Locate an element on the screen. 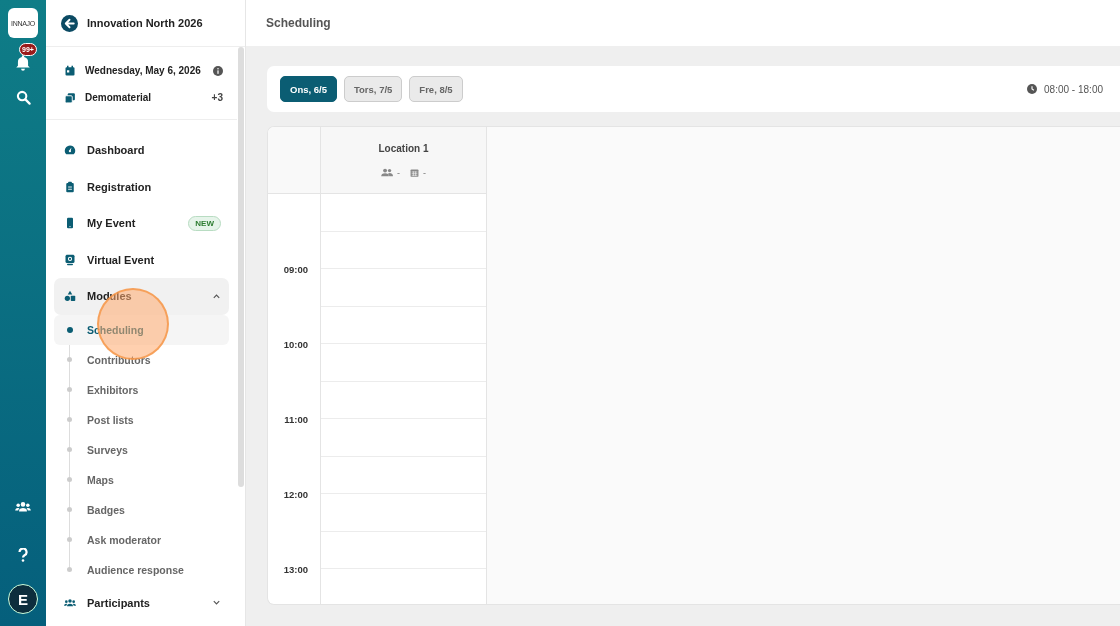 The height and width of the screenshot is (626, 1120). nav-item: Virtual Event is located at coordinates (141, 259).